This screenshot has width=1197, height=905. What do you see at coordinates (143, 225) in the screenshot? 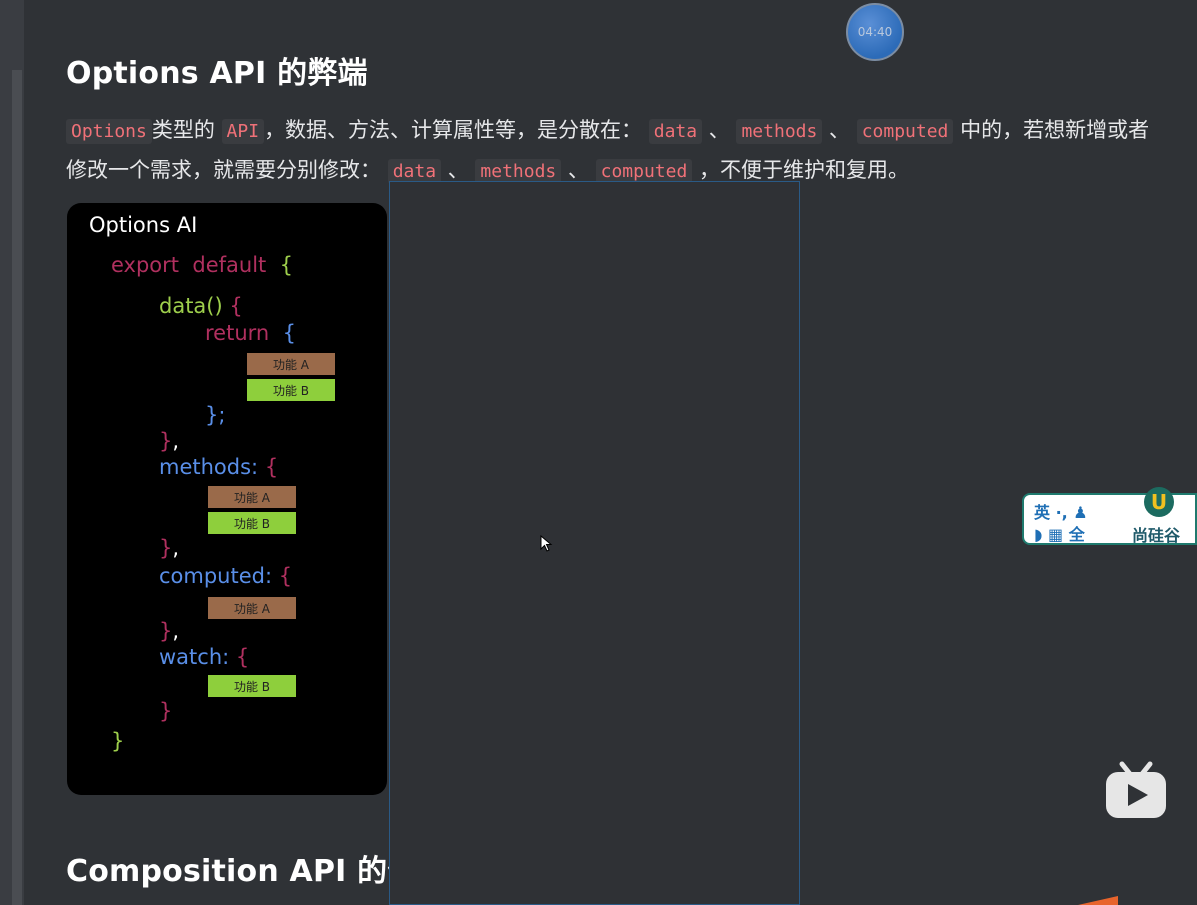
I see `diagram-title: Options AI` at bounding box center [143, 225].